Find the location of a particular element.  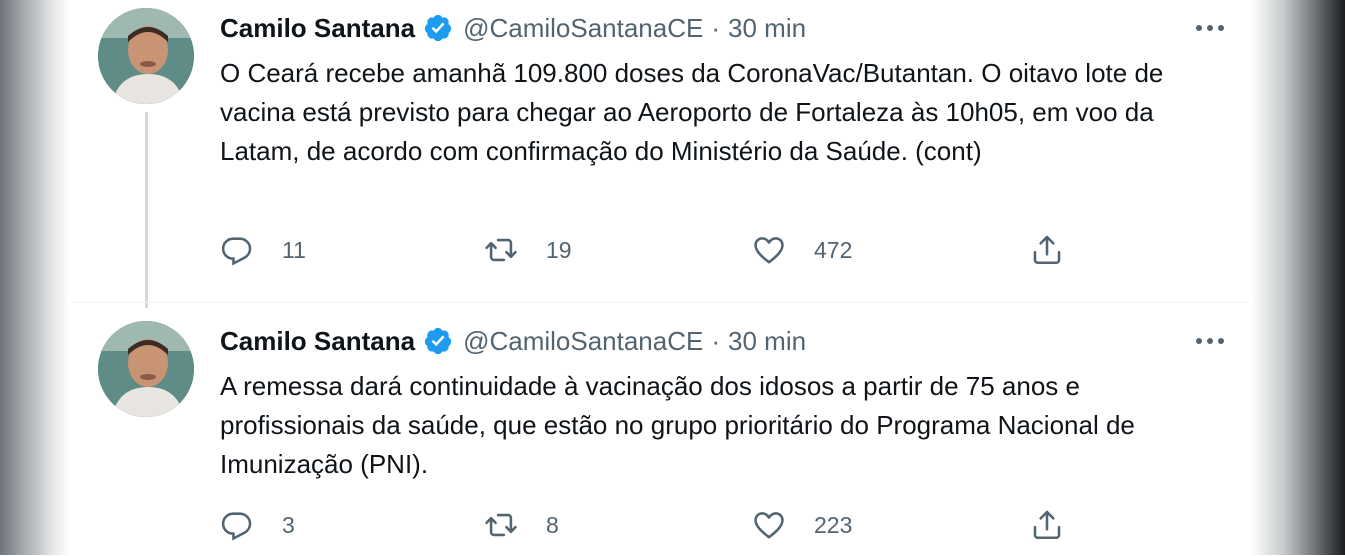

like-count: 472 is located at coordinates (833, 249).